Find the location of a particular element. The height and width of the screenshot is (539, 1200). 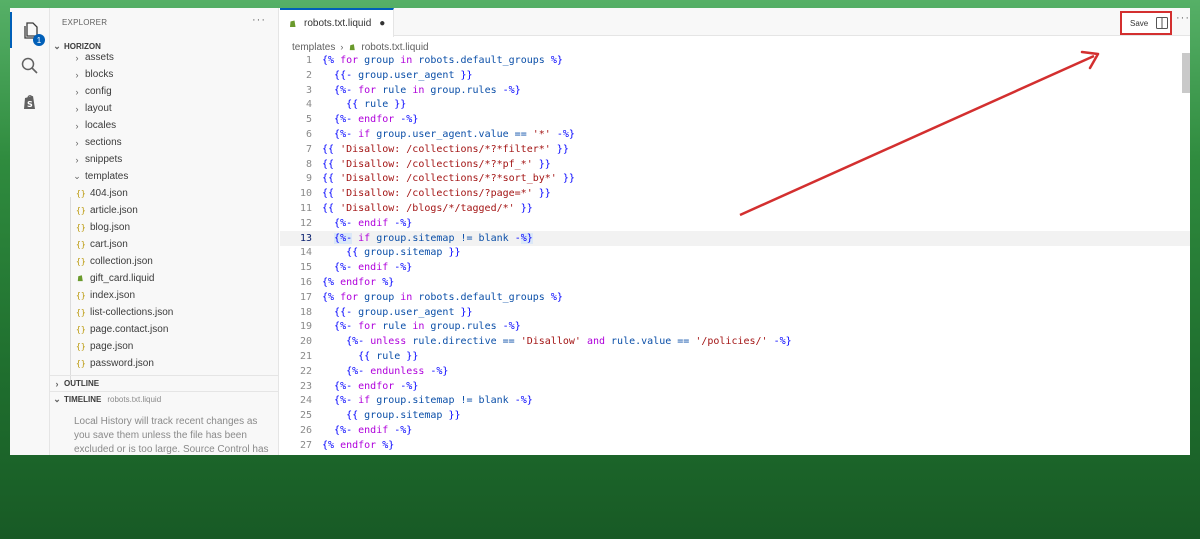

code-token: robots.default_groups is located at coordinates (481, 297).